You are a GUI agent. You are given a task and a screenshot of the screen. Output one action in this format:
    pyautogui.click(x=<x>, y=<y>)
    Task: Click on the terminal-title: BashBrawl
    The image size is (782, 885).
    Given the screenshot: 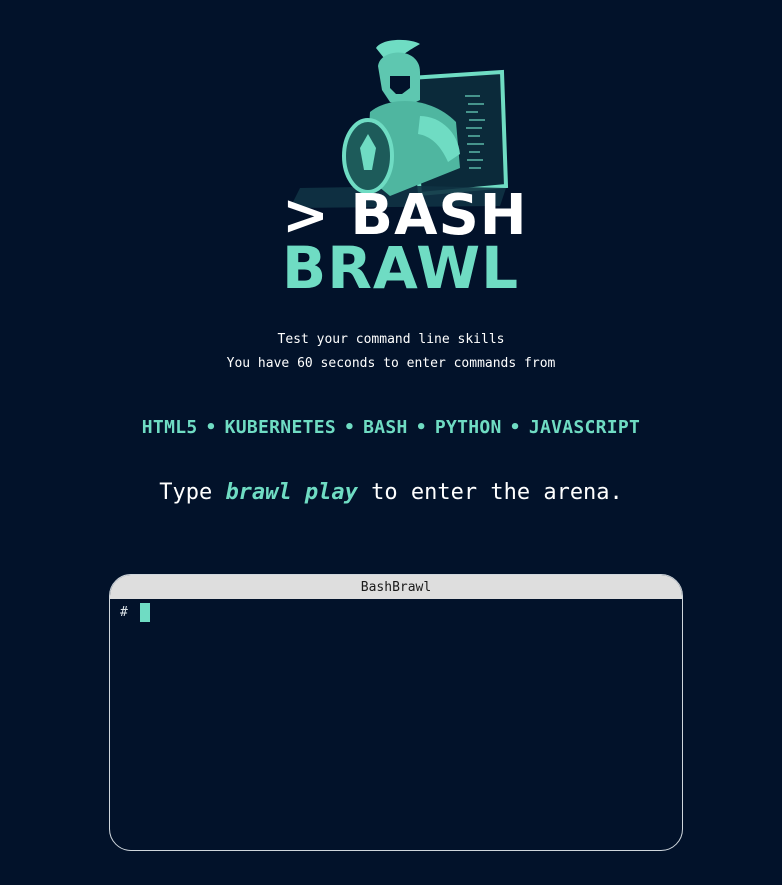 What is the action you would take?
    pyautogui.click(x=396, y=587)
    